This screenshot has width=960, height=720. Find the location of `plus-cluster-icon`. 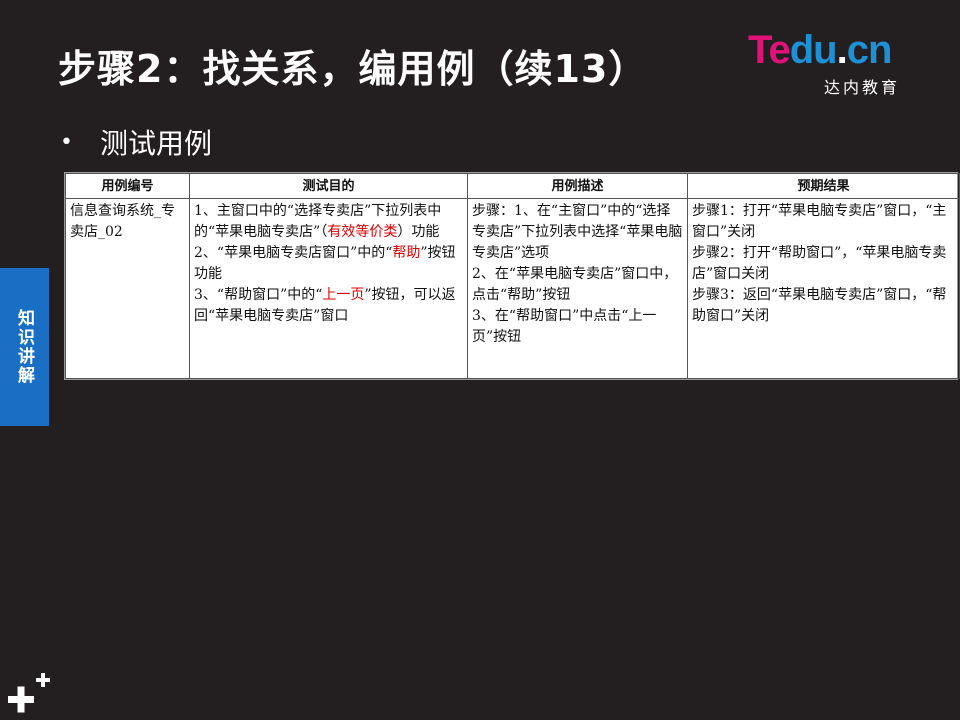

plus-cluster-icon is located at coordinates (29, 693).